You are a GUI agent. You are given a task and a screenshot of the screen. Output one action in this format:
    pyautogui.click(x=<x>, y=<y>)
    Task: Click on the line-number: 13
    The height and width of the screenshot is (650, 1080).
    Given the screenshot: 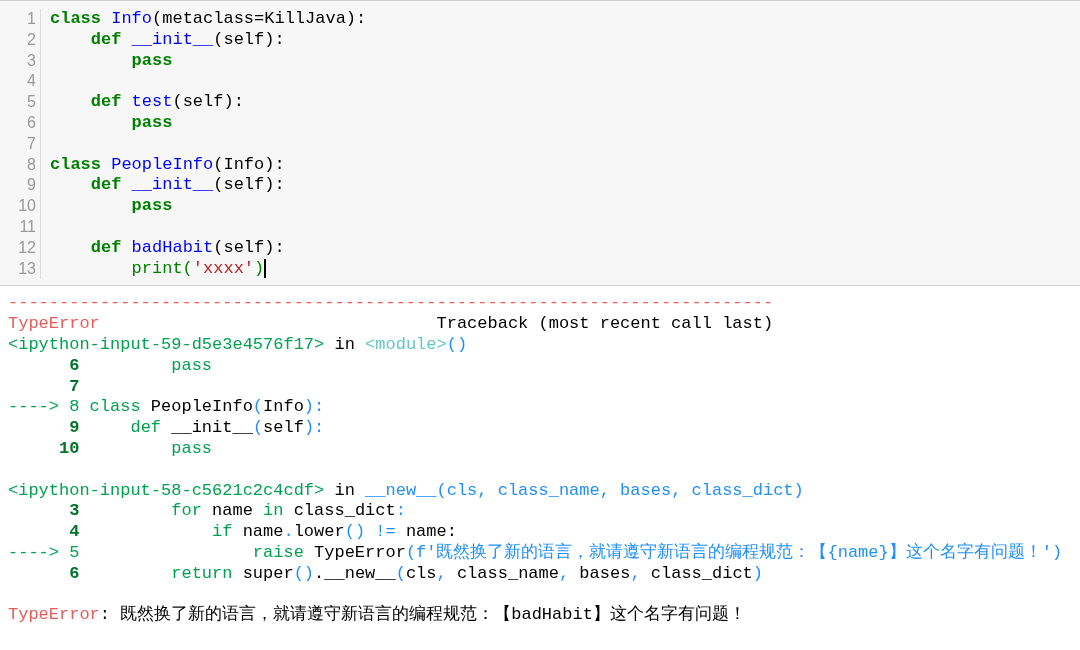 What is the action you would take?
    pyautogui.click(x=27, y=268)
    